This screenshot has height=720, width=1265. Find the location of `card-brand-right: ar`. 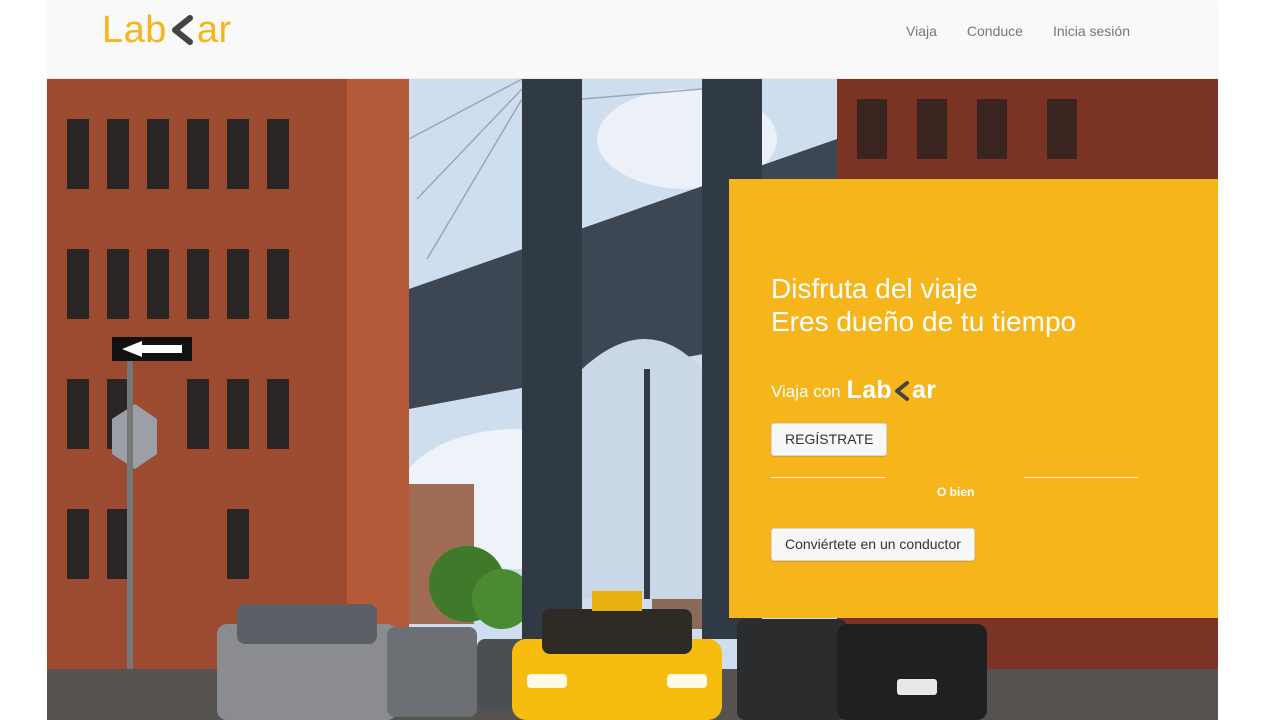

card-brand-right: ar is located at coordinates (924, 390).